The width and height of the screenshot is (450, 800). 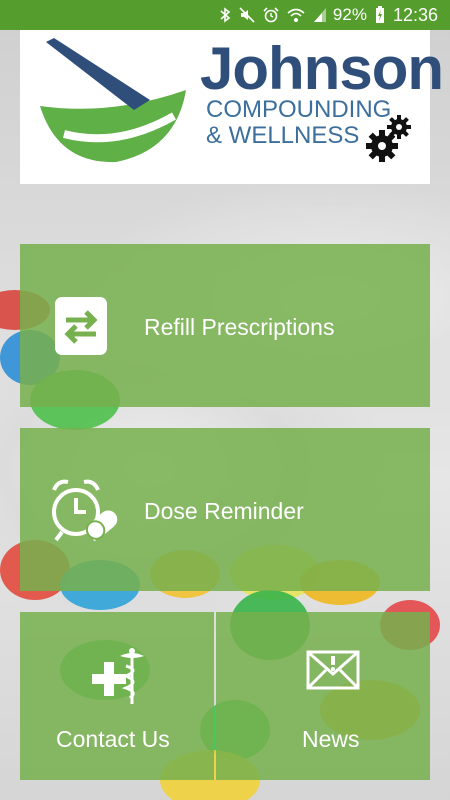 I want to click on battery-percent: 92%, so click(x=349, y=14).